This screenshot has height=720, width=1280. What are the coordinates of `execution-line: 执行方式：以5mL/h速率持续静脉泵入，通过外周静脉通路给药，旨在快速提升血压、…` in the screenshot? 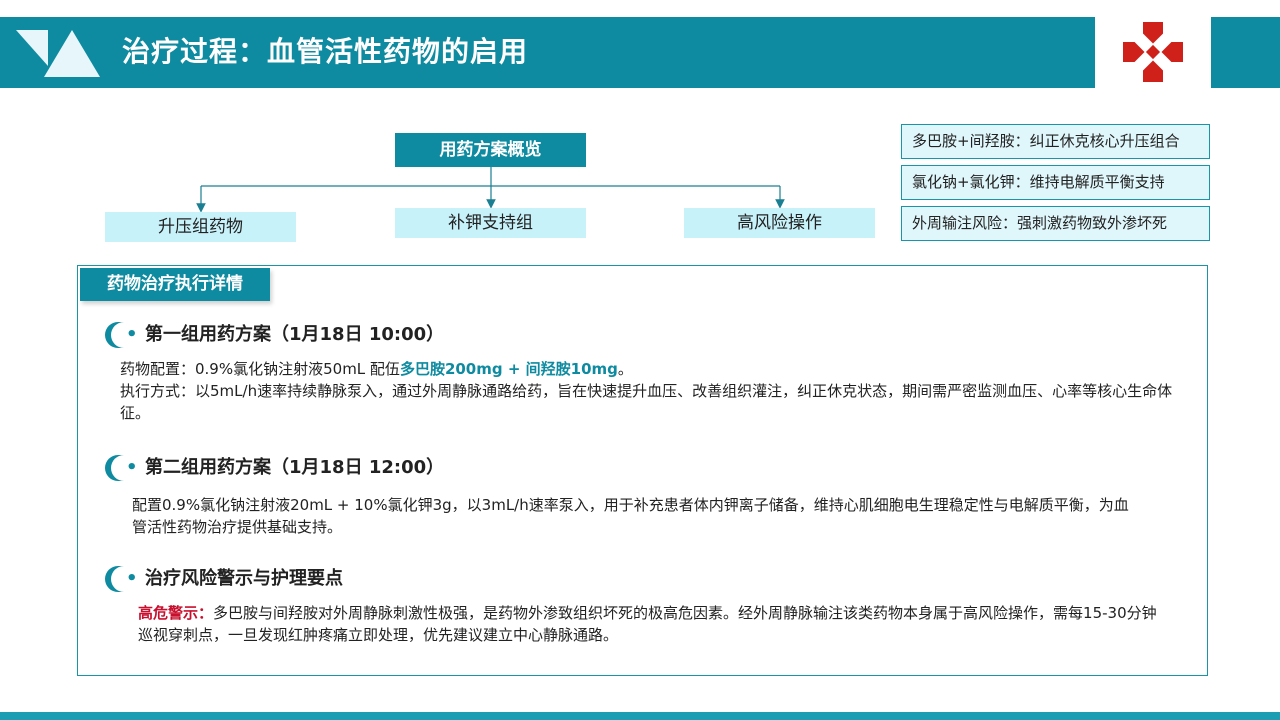 It's located at (646, 402).